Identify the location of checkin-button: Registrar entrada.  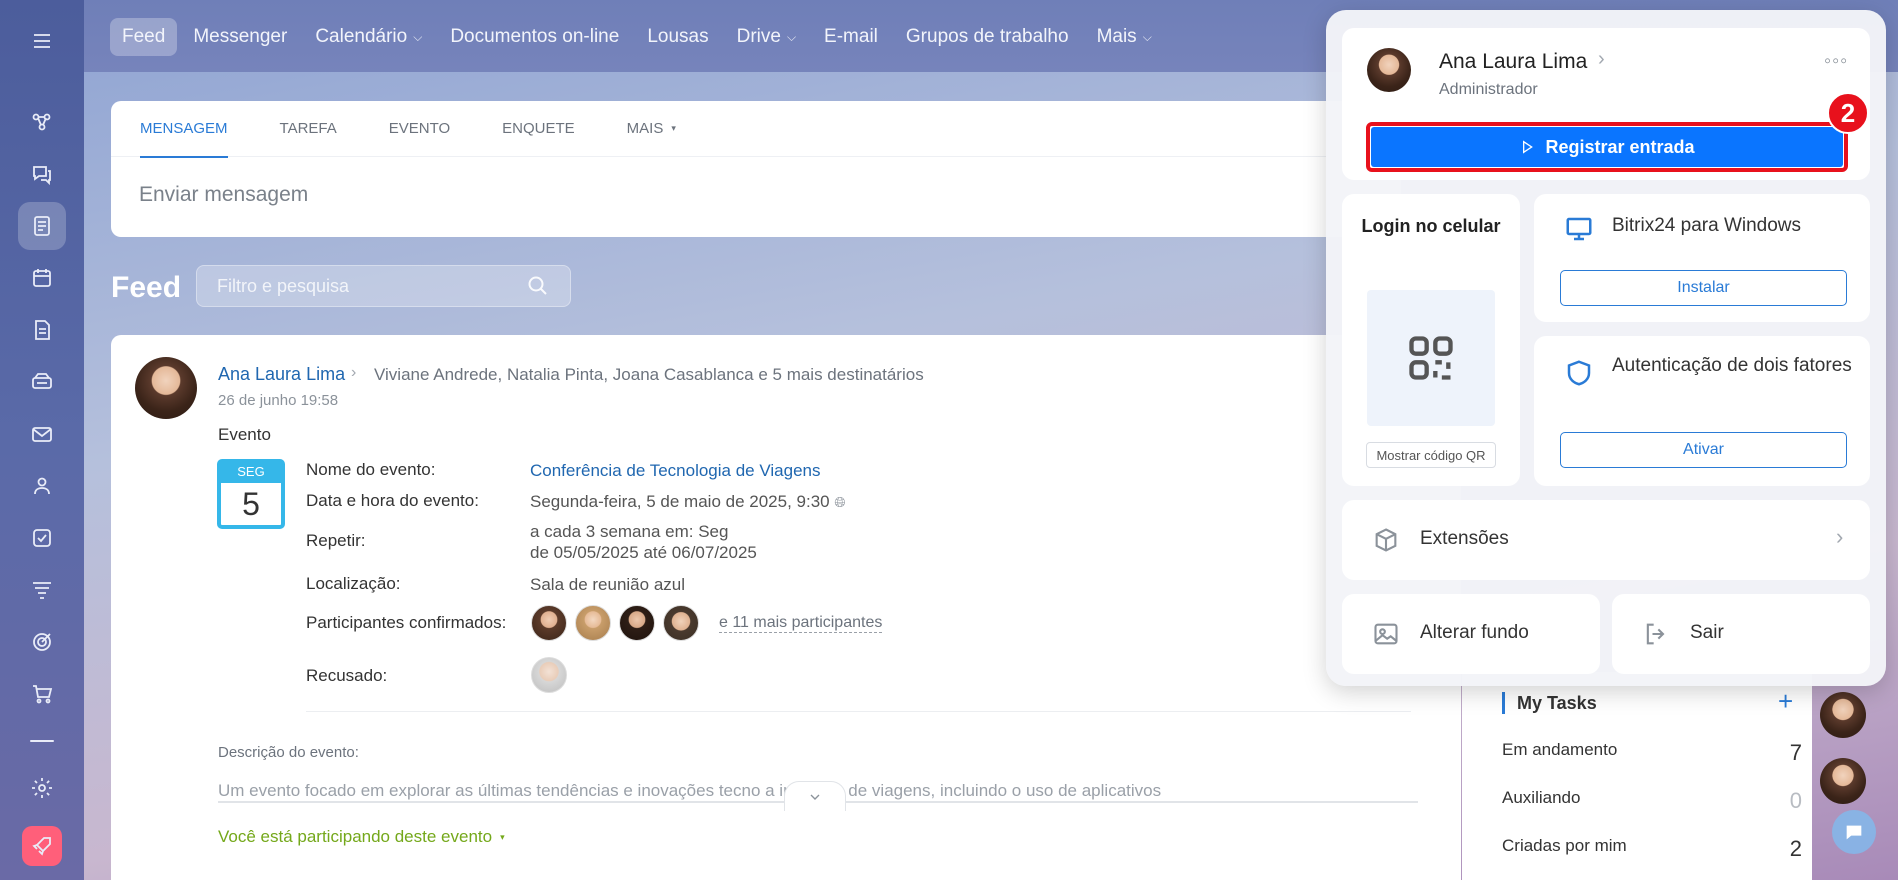
(1607, 147).